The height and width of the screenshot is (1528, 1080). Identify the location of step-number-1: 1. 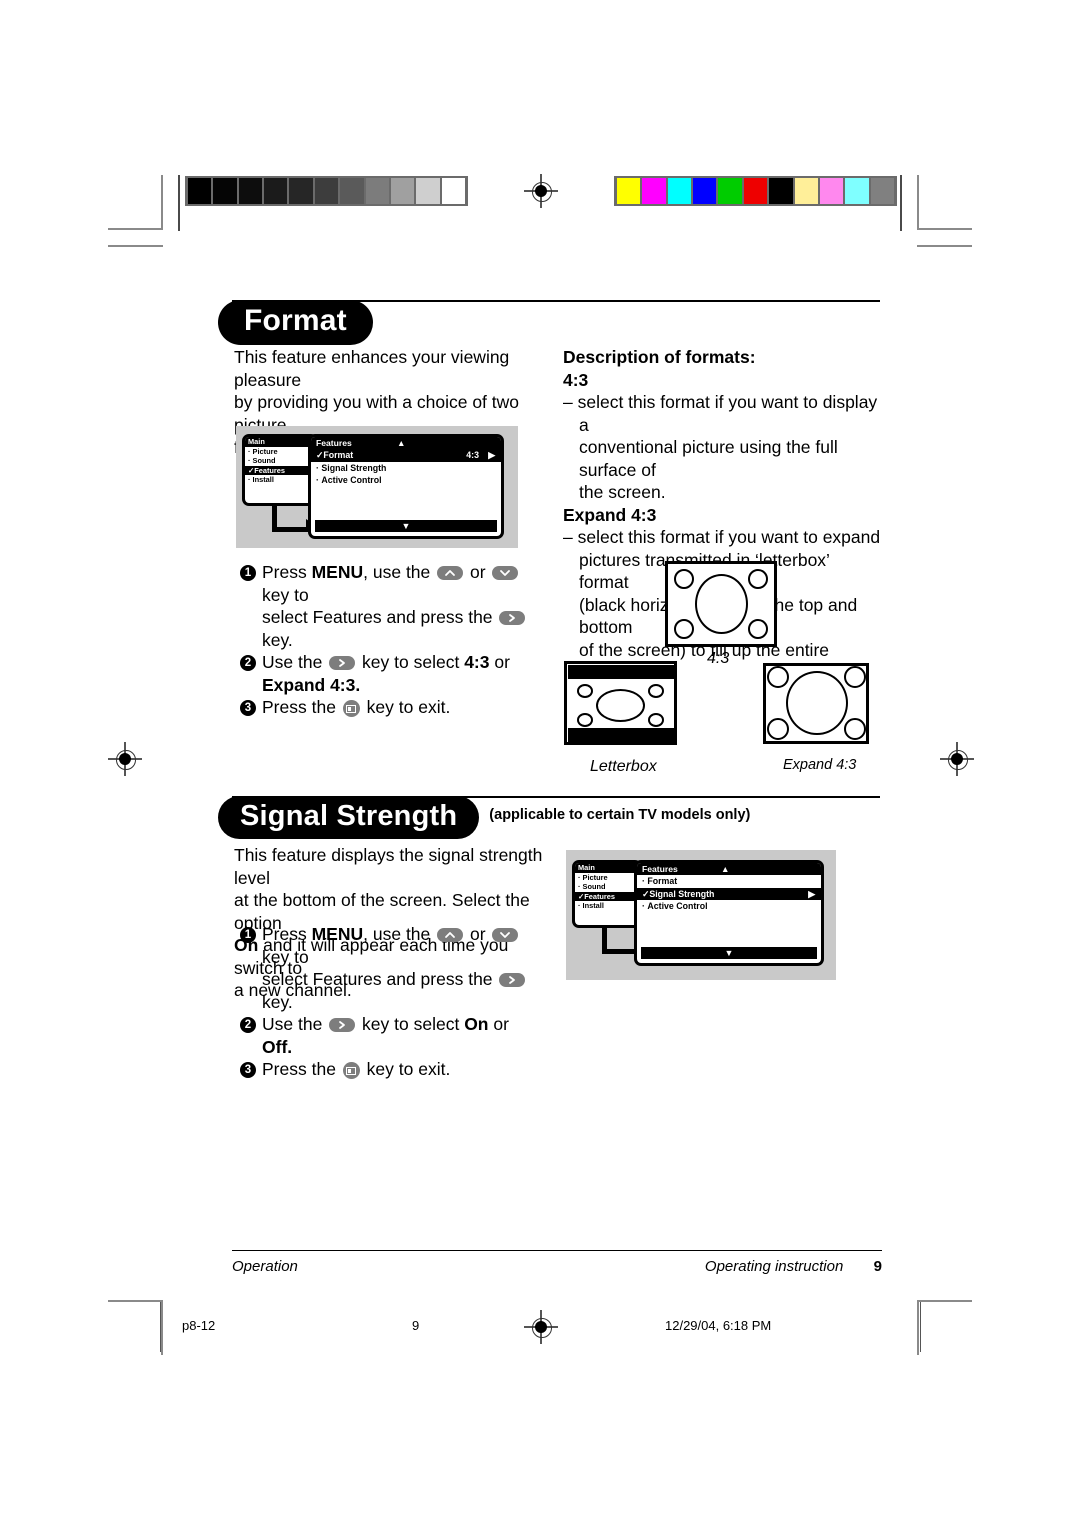
(248, 572).